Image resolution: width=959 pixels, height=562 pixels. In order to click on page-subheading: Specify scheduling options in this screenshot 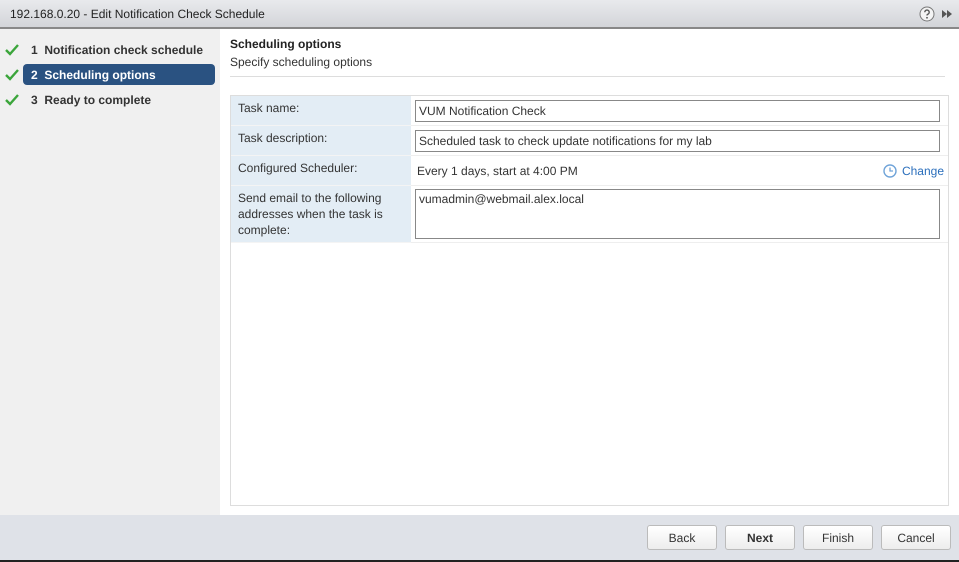, I will do `click(302, 62)`.